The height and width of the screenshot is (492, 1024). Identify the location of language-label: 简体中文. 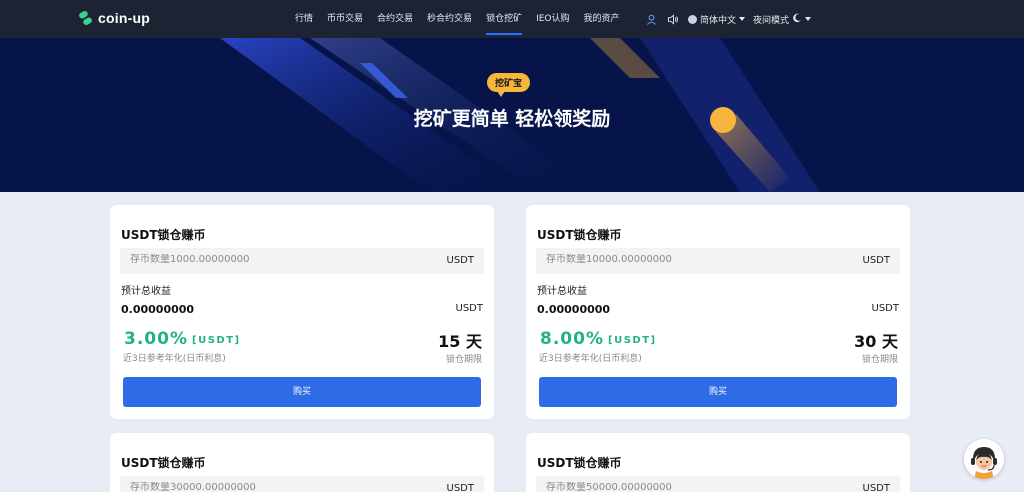
(718, 20).